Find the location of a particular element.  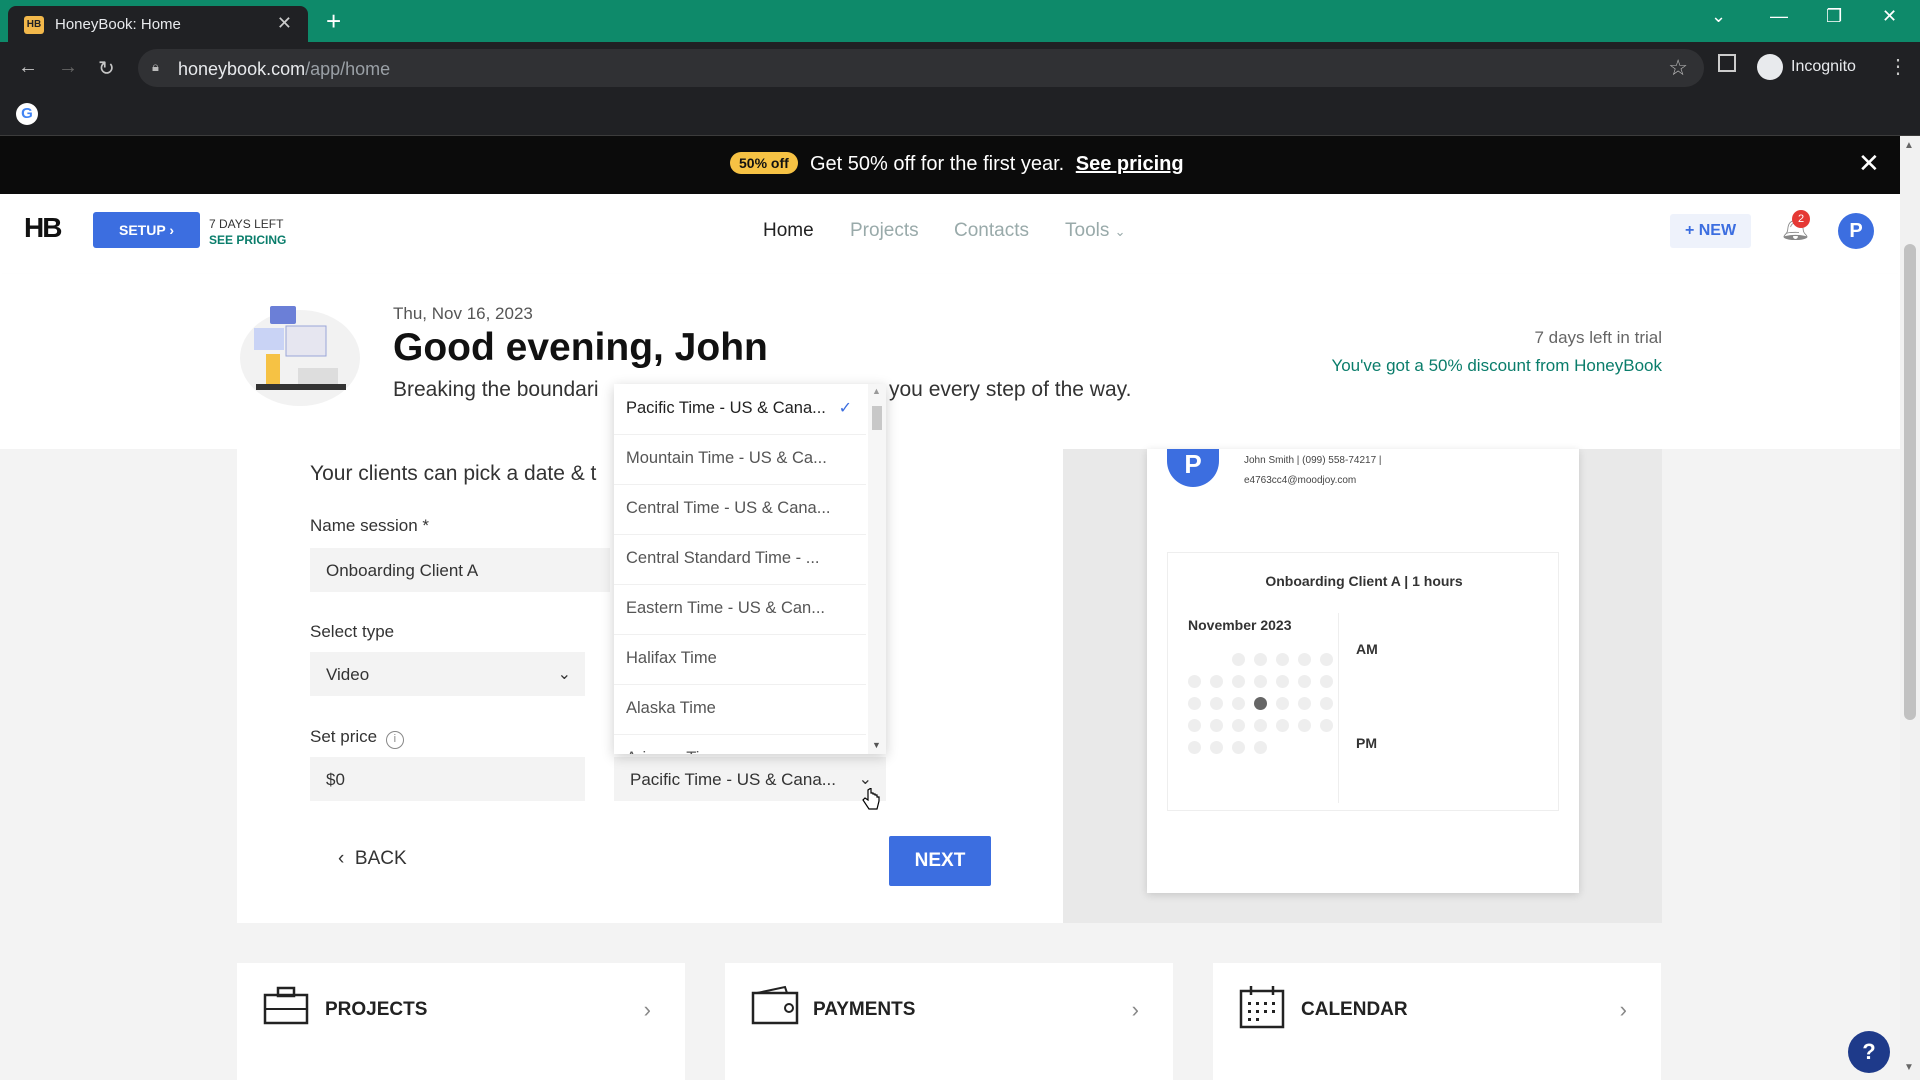

hand-cursor-icon is located at coordinates (871, 799).